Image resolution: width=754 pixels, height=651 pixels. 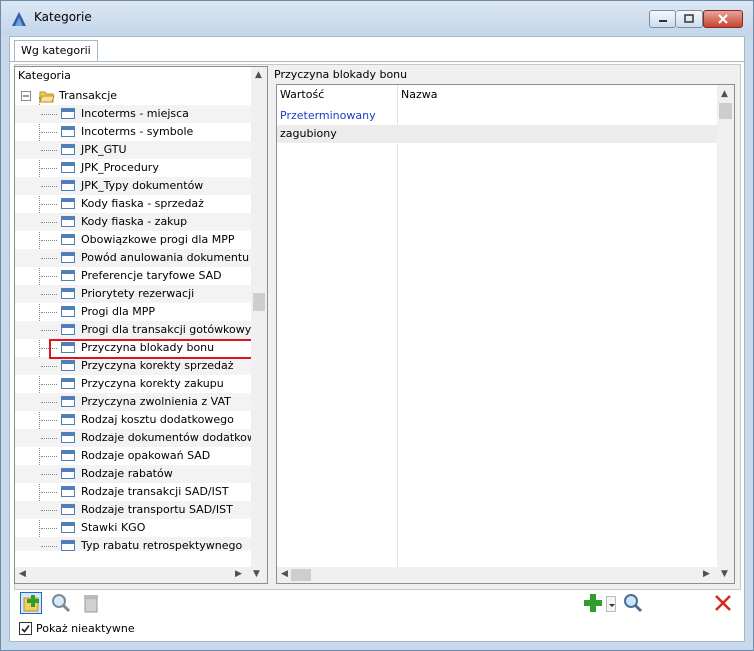 I want to click on tree-item-label: Progi dla transakcji gotówkowych, so click(x=166, y=329).